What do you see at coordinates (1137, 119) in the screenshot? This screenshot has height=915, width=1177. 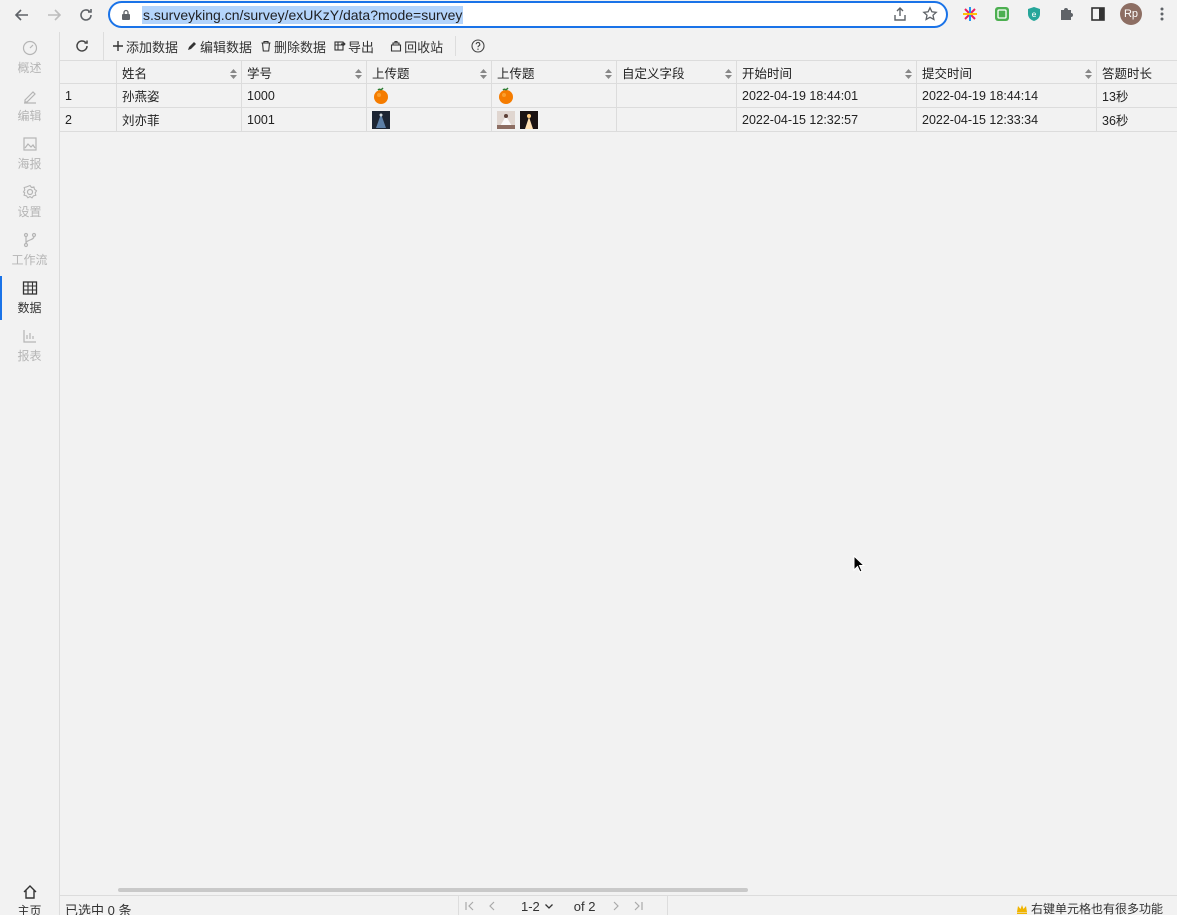 I see `cell-duration: 36秒` at bounding box center [1137, 119].